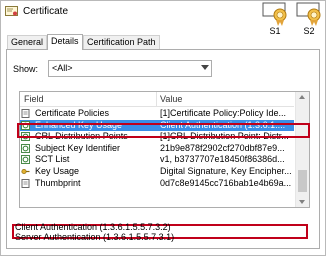 The image size is (326, 256). I want to click on list-header: Field Value, so click(157, 99).